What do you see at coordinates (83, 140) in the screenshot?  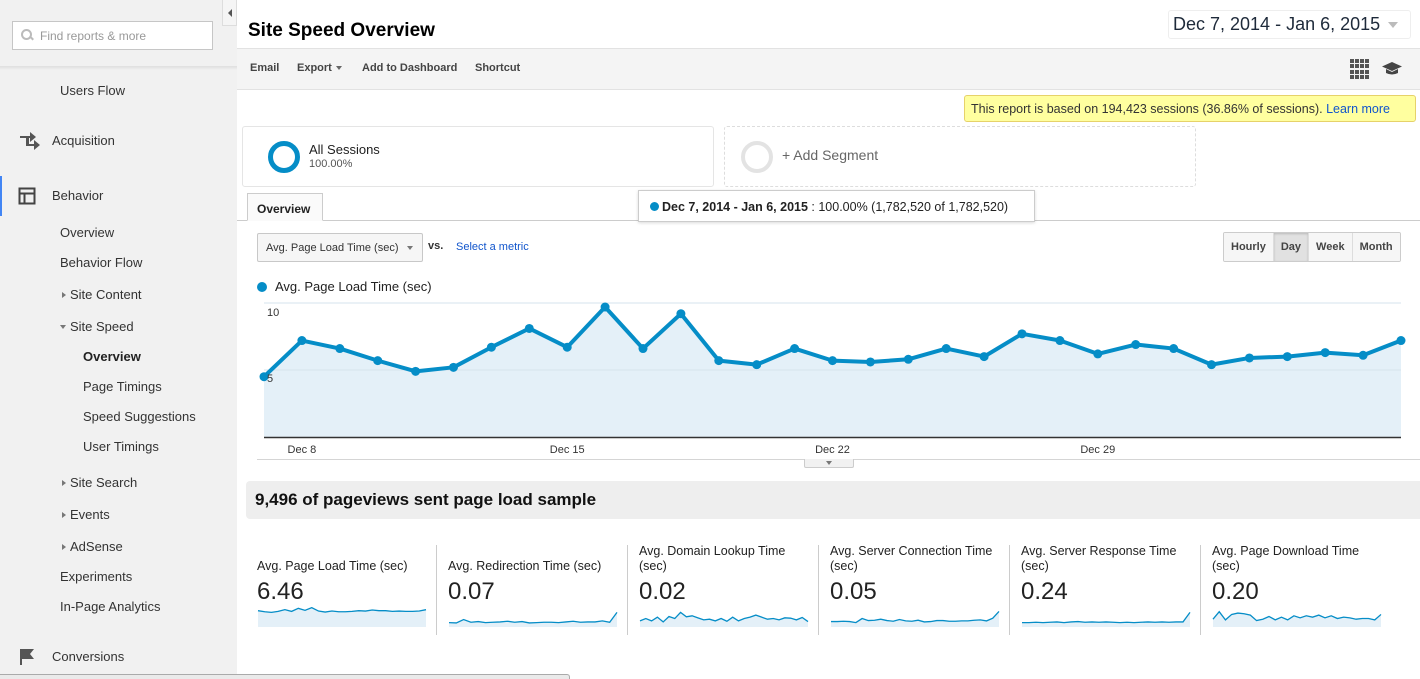 I see `sidebar-item-label: Acquisition` at bounding box center [83, 140].